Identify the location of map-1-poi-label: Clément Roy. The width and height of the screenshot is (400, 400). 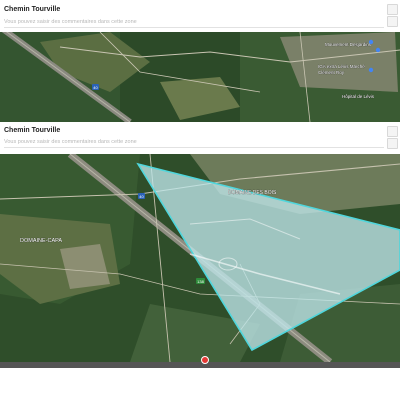
(331, 72).